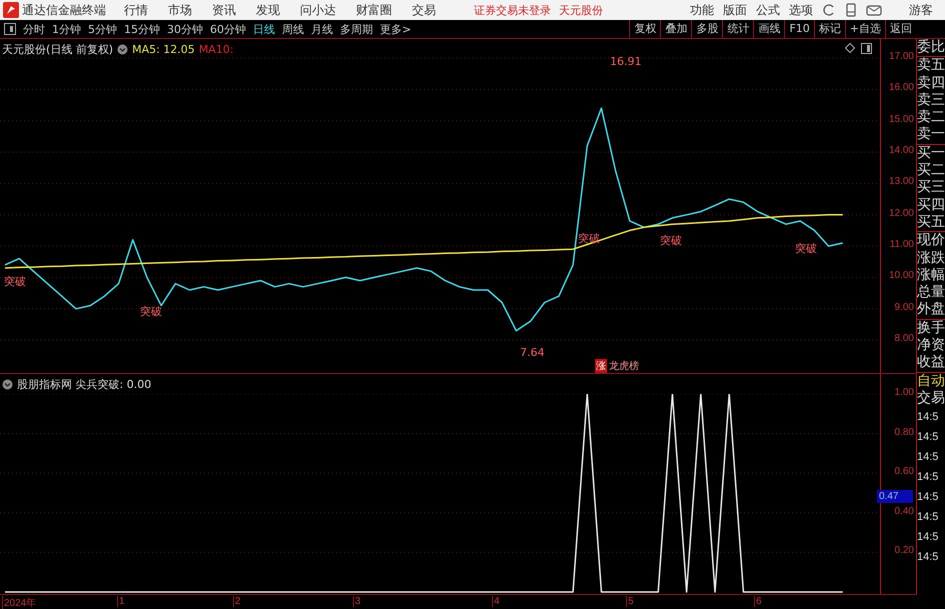  I want to click on quote-label: 外盘, so click(931, 310).